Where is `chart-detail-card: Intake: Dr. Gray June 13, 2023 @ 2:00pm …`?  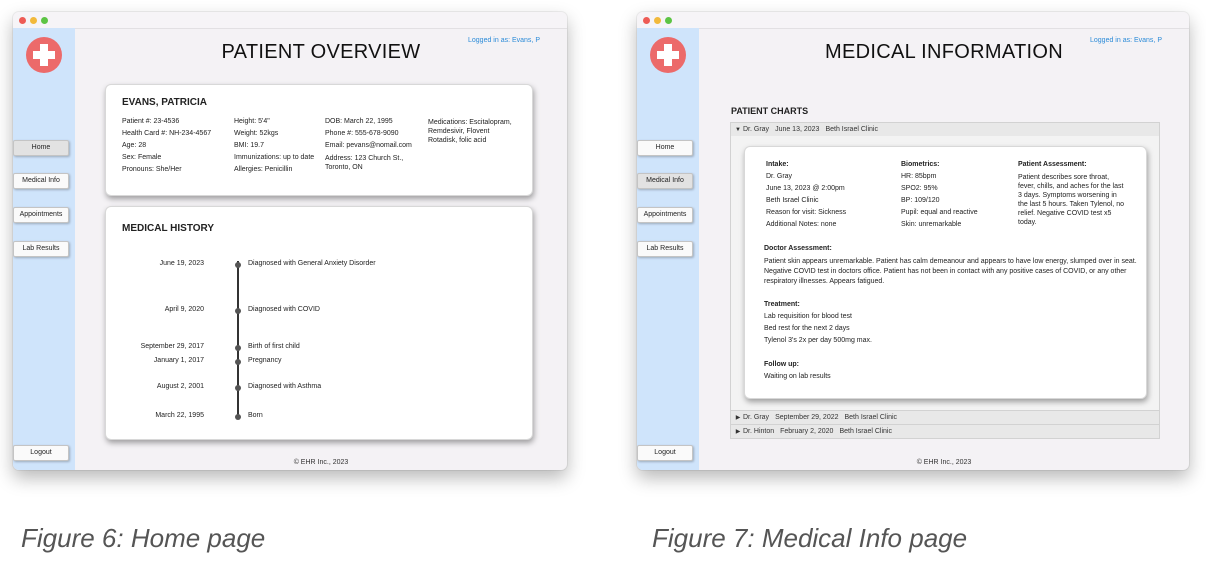
chart-detail-card: Intake: Dr. Gray June 13, 2023 @ 2:00pm … is located at coordinates (945, 272).